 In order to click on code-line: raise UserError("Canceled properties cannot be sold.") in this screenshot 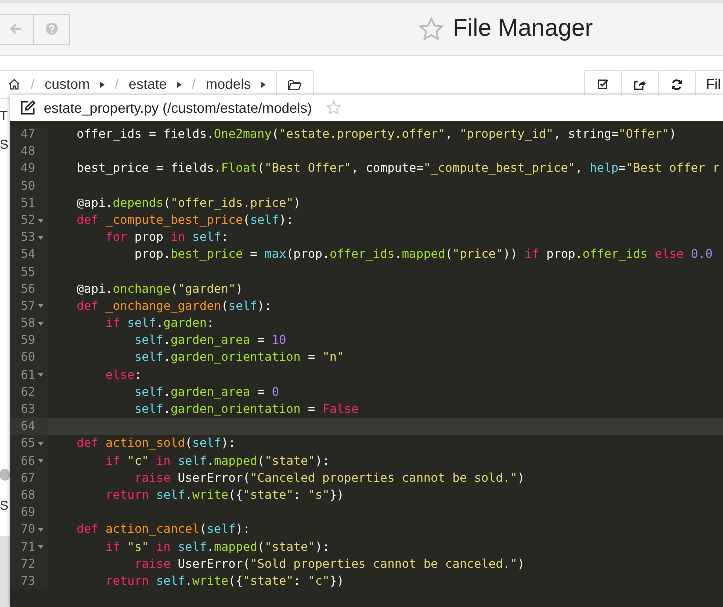, I will do `click(330, 478)`.